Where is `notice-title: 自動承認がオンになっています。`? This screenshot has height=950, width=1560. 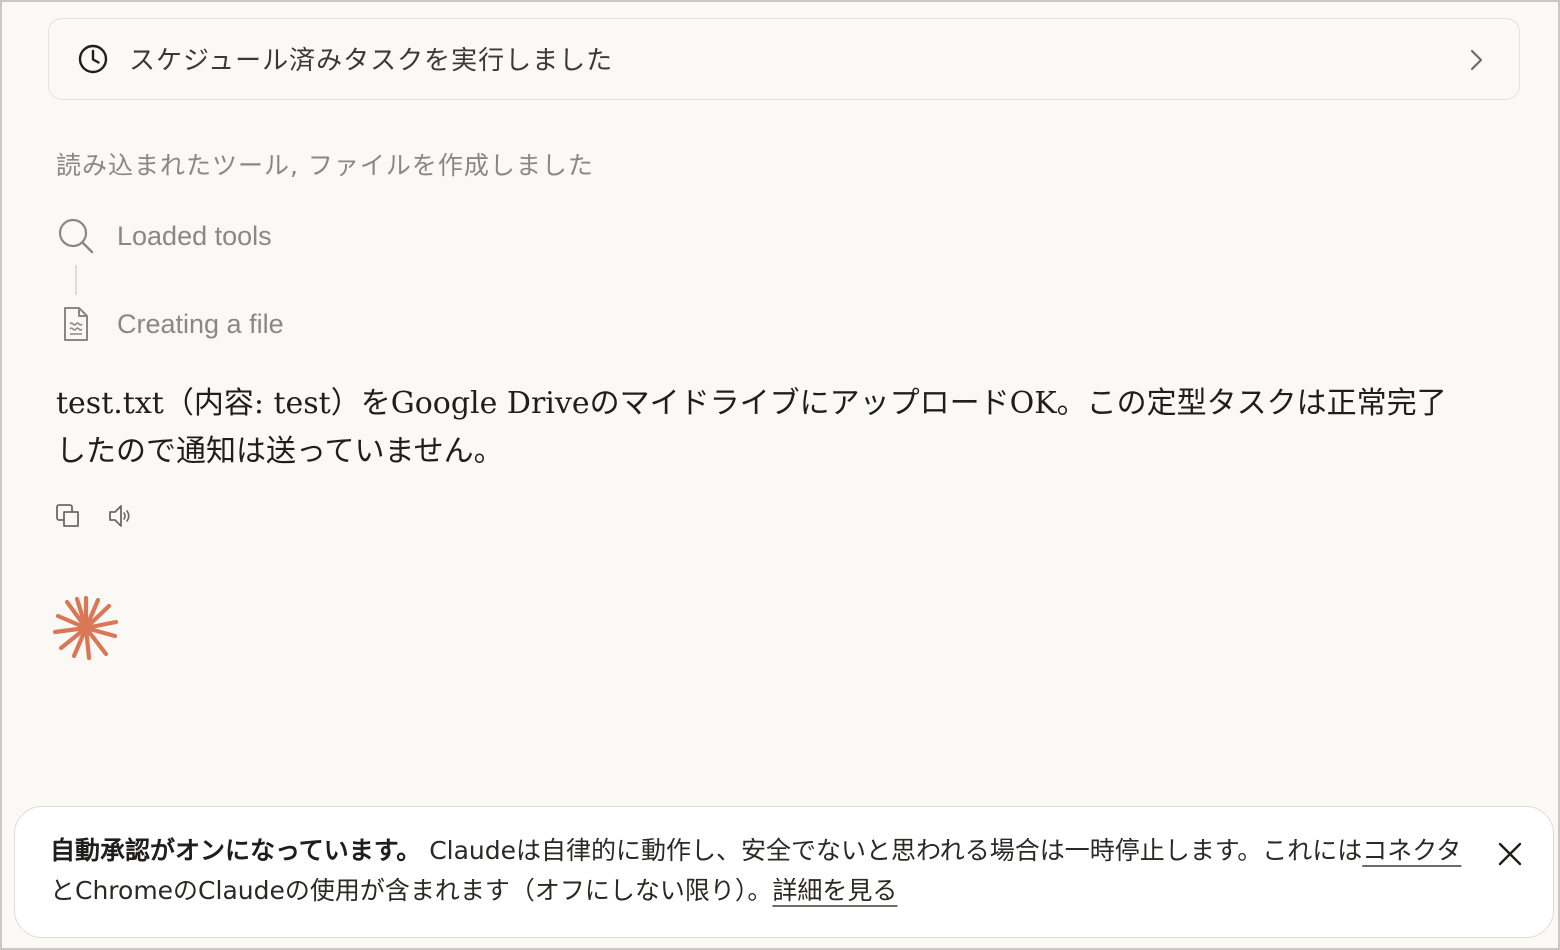 notice-title: 自動承認がオンになっています。 is located at coordinates (236, 850).